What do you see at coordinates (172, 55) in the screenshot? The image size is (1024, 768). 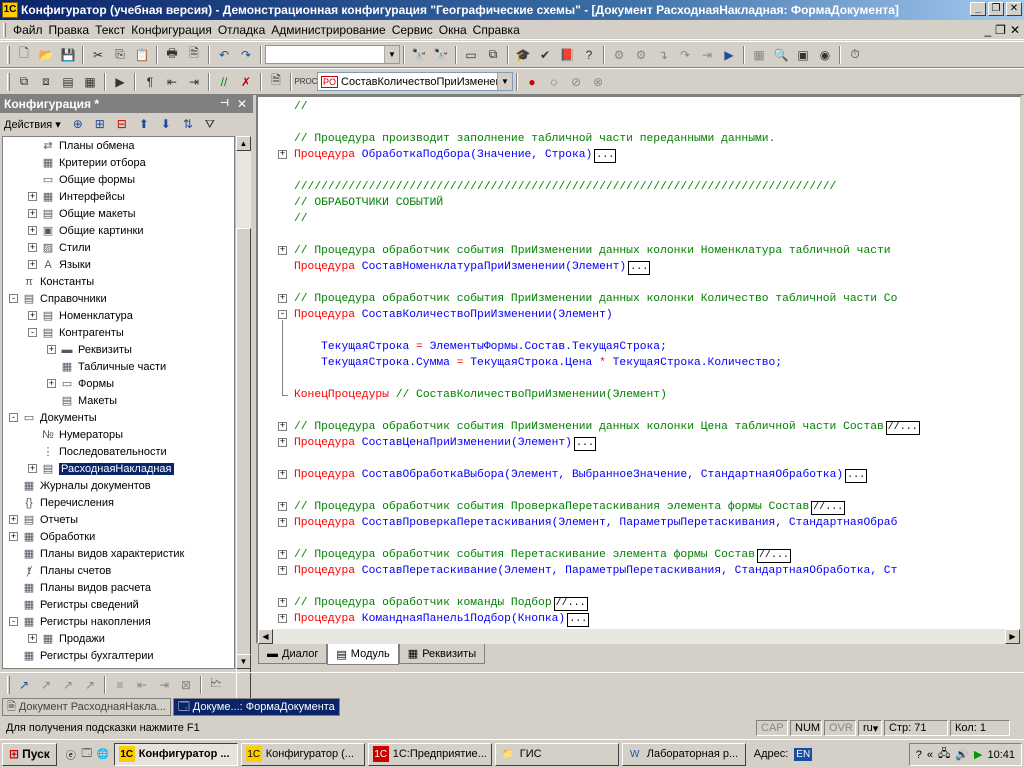 I see `print-icon: 🖶` at bounding box center [172, 55].